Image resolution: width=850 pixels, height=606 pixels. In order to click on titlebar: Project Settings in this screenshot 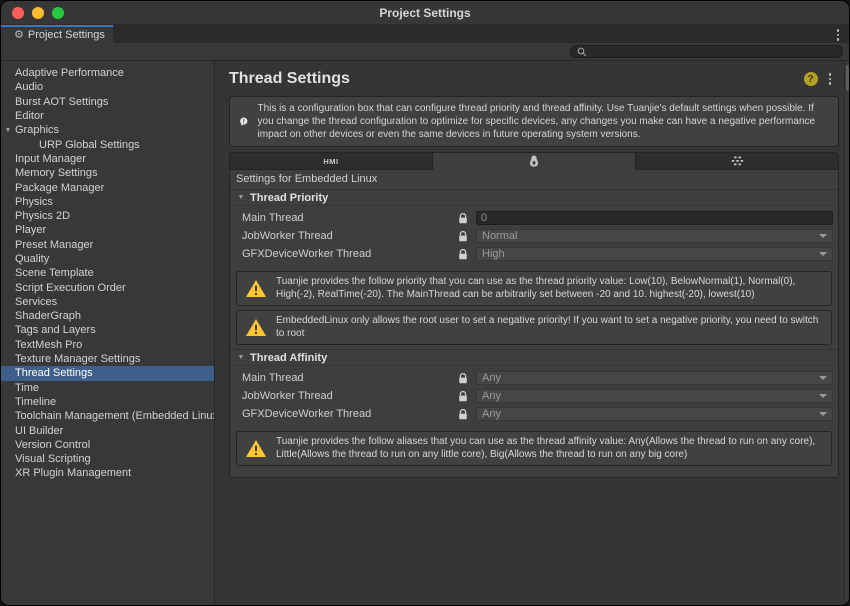, I will do `click(425, 13)`.